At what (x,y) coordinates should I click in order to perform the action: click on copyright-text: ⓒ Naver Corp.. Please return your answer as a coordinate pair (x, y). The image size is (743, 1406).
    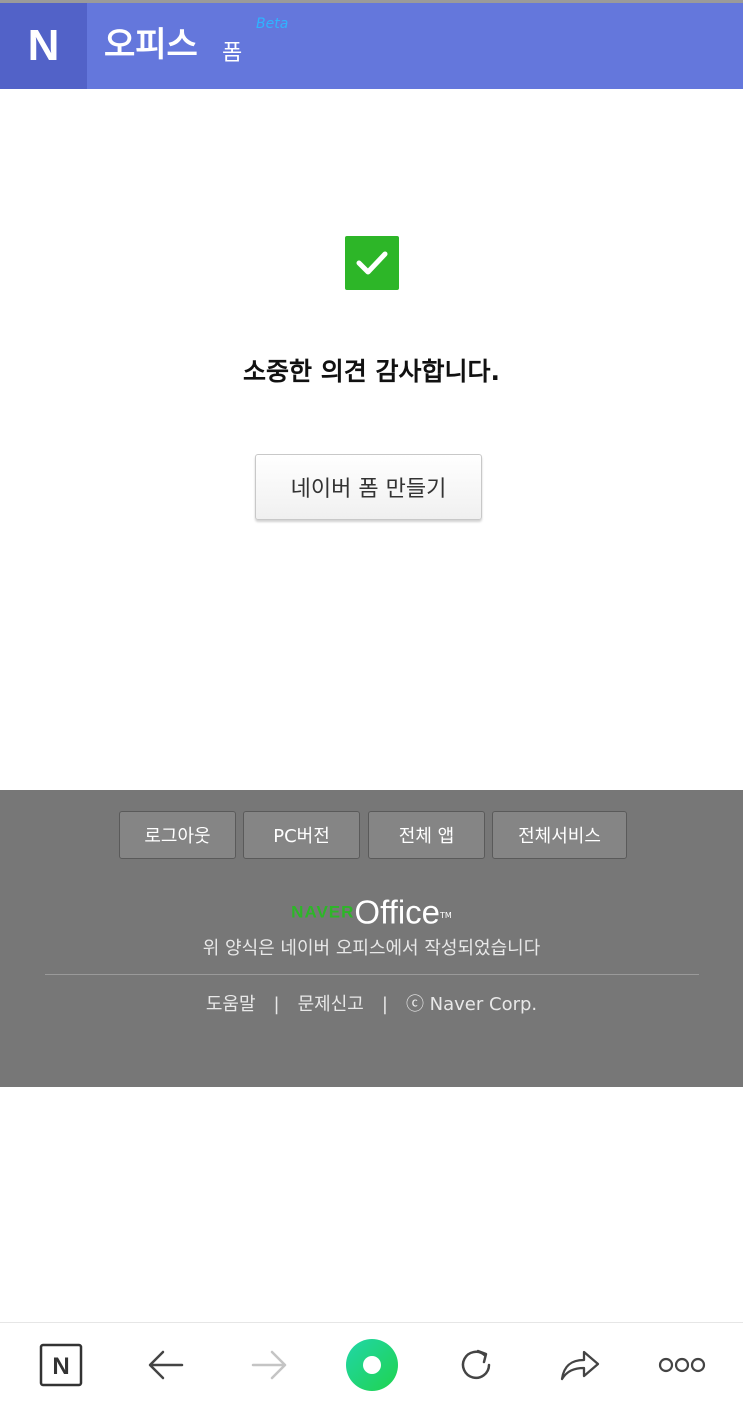
    Looking at the image, I should click on (471, 1004).